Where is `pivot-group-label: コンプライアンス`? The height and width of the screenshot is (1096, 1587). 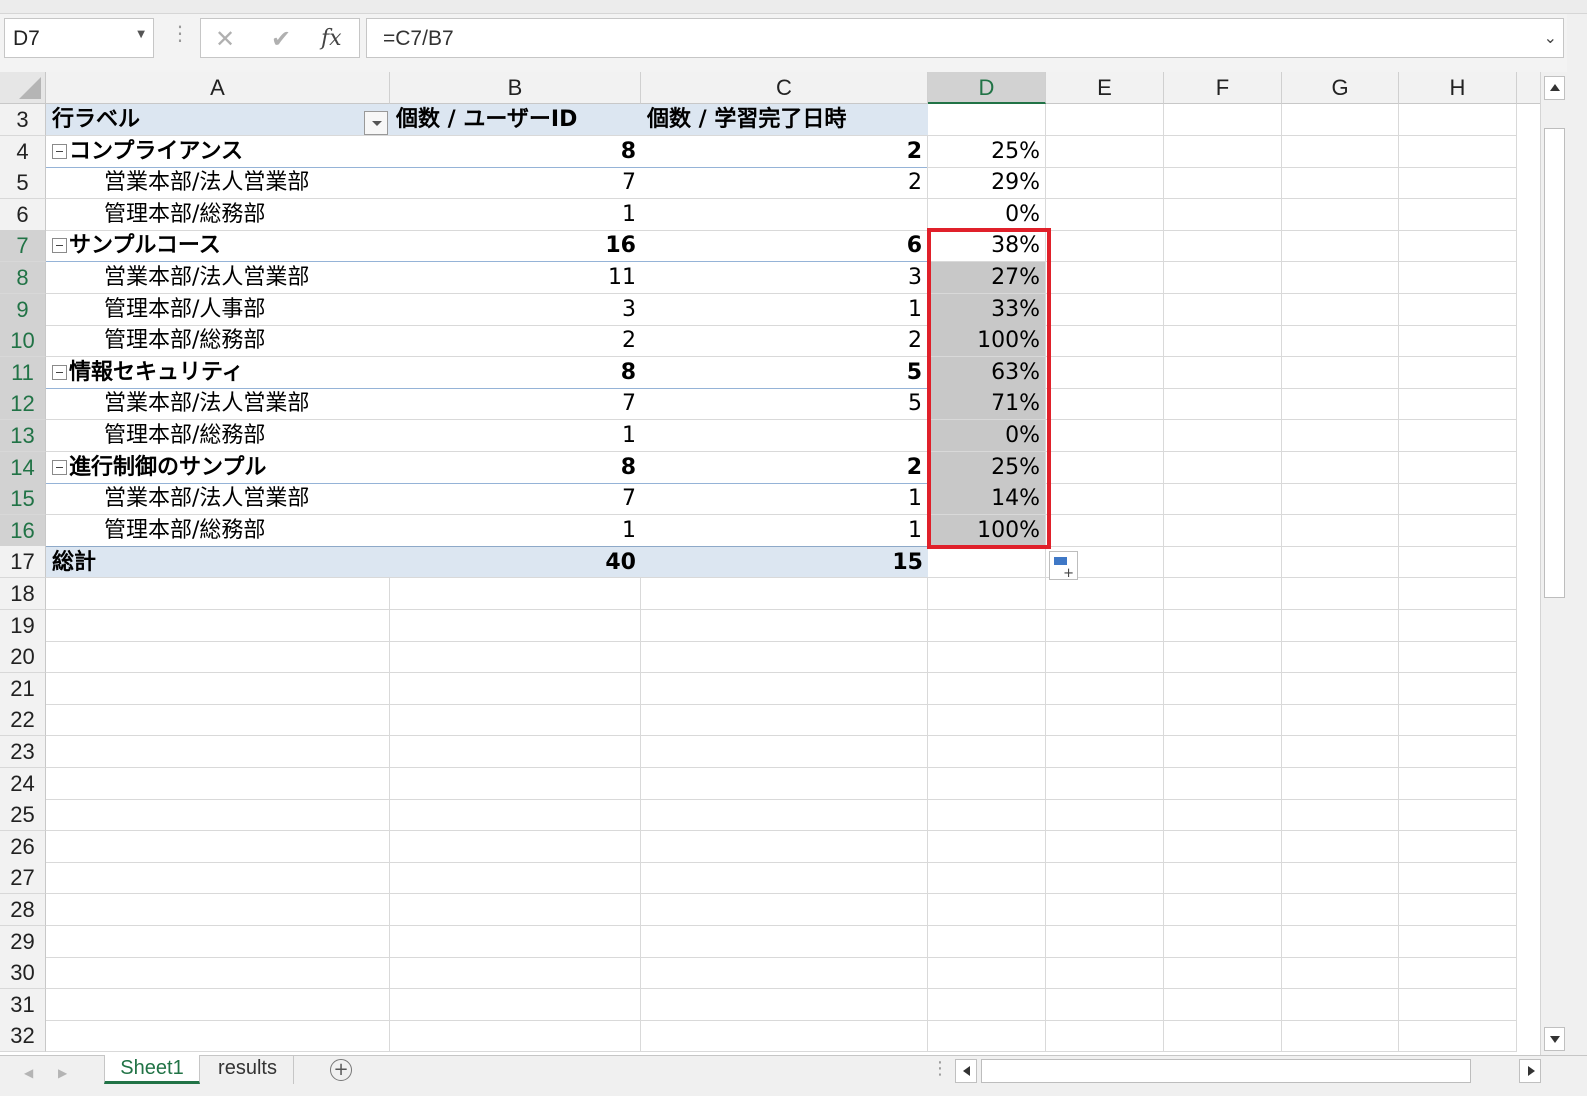 pivot-group-label: コンプライアンス is located at coordinates (218, 152).